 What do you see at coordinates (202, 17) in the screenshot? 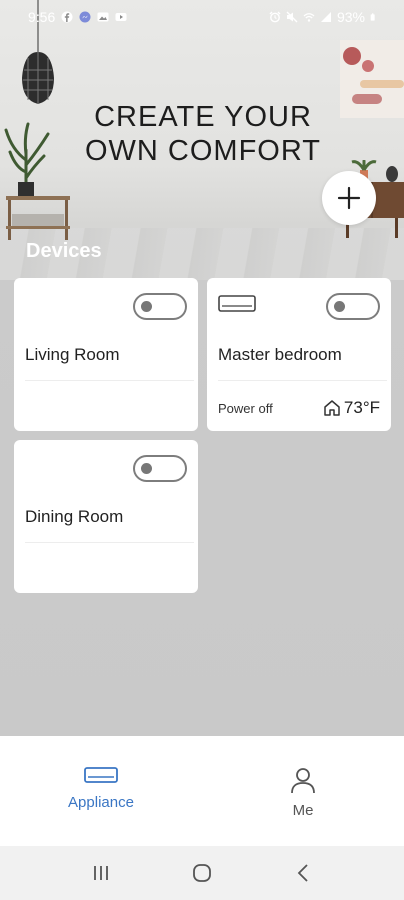
I see `status-bar: 9:56 93%` at bounding box center [202, 17].